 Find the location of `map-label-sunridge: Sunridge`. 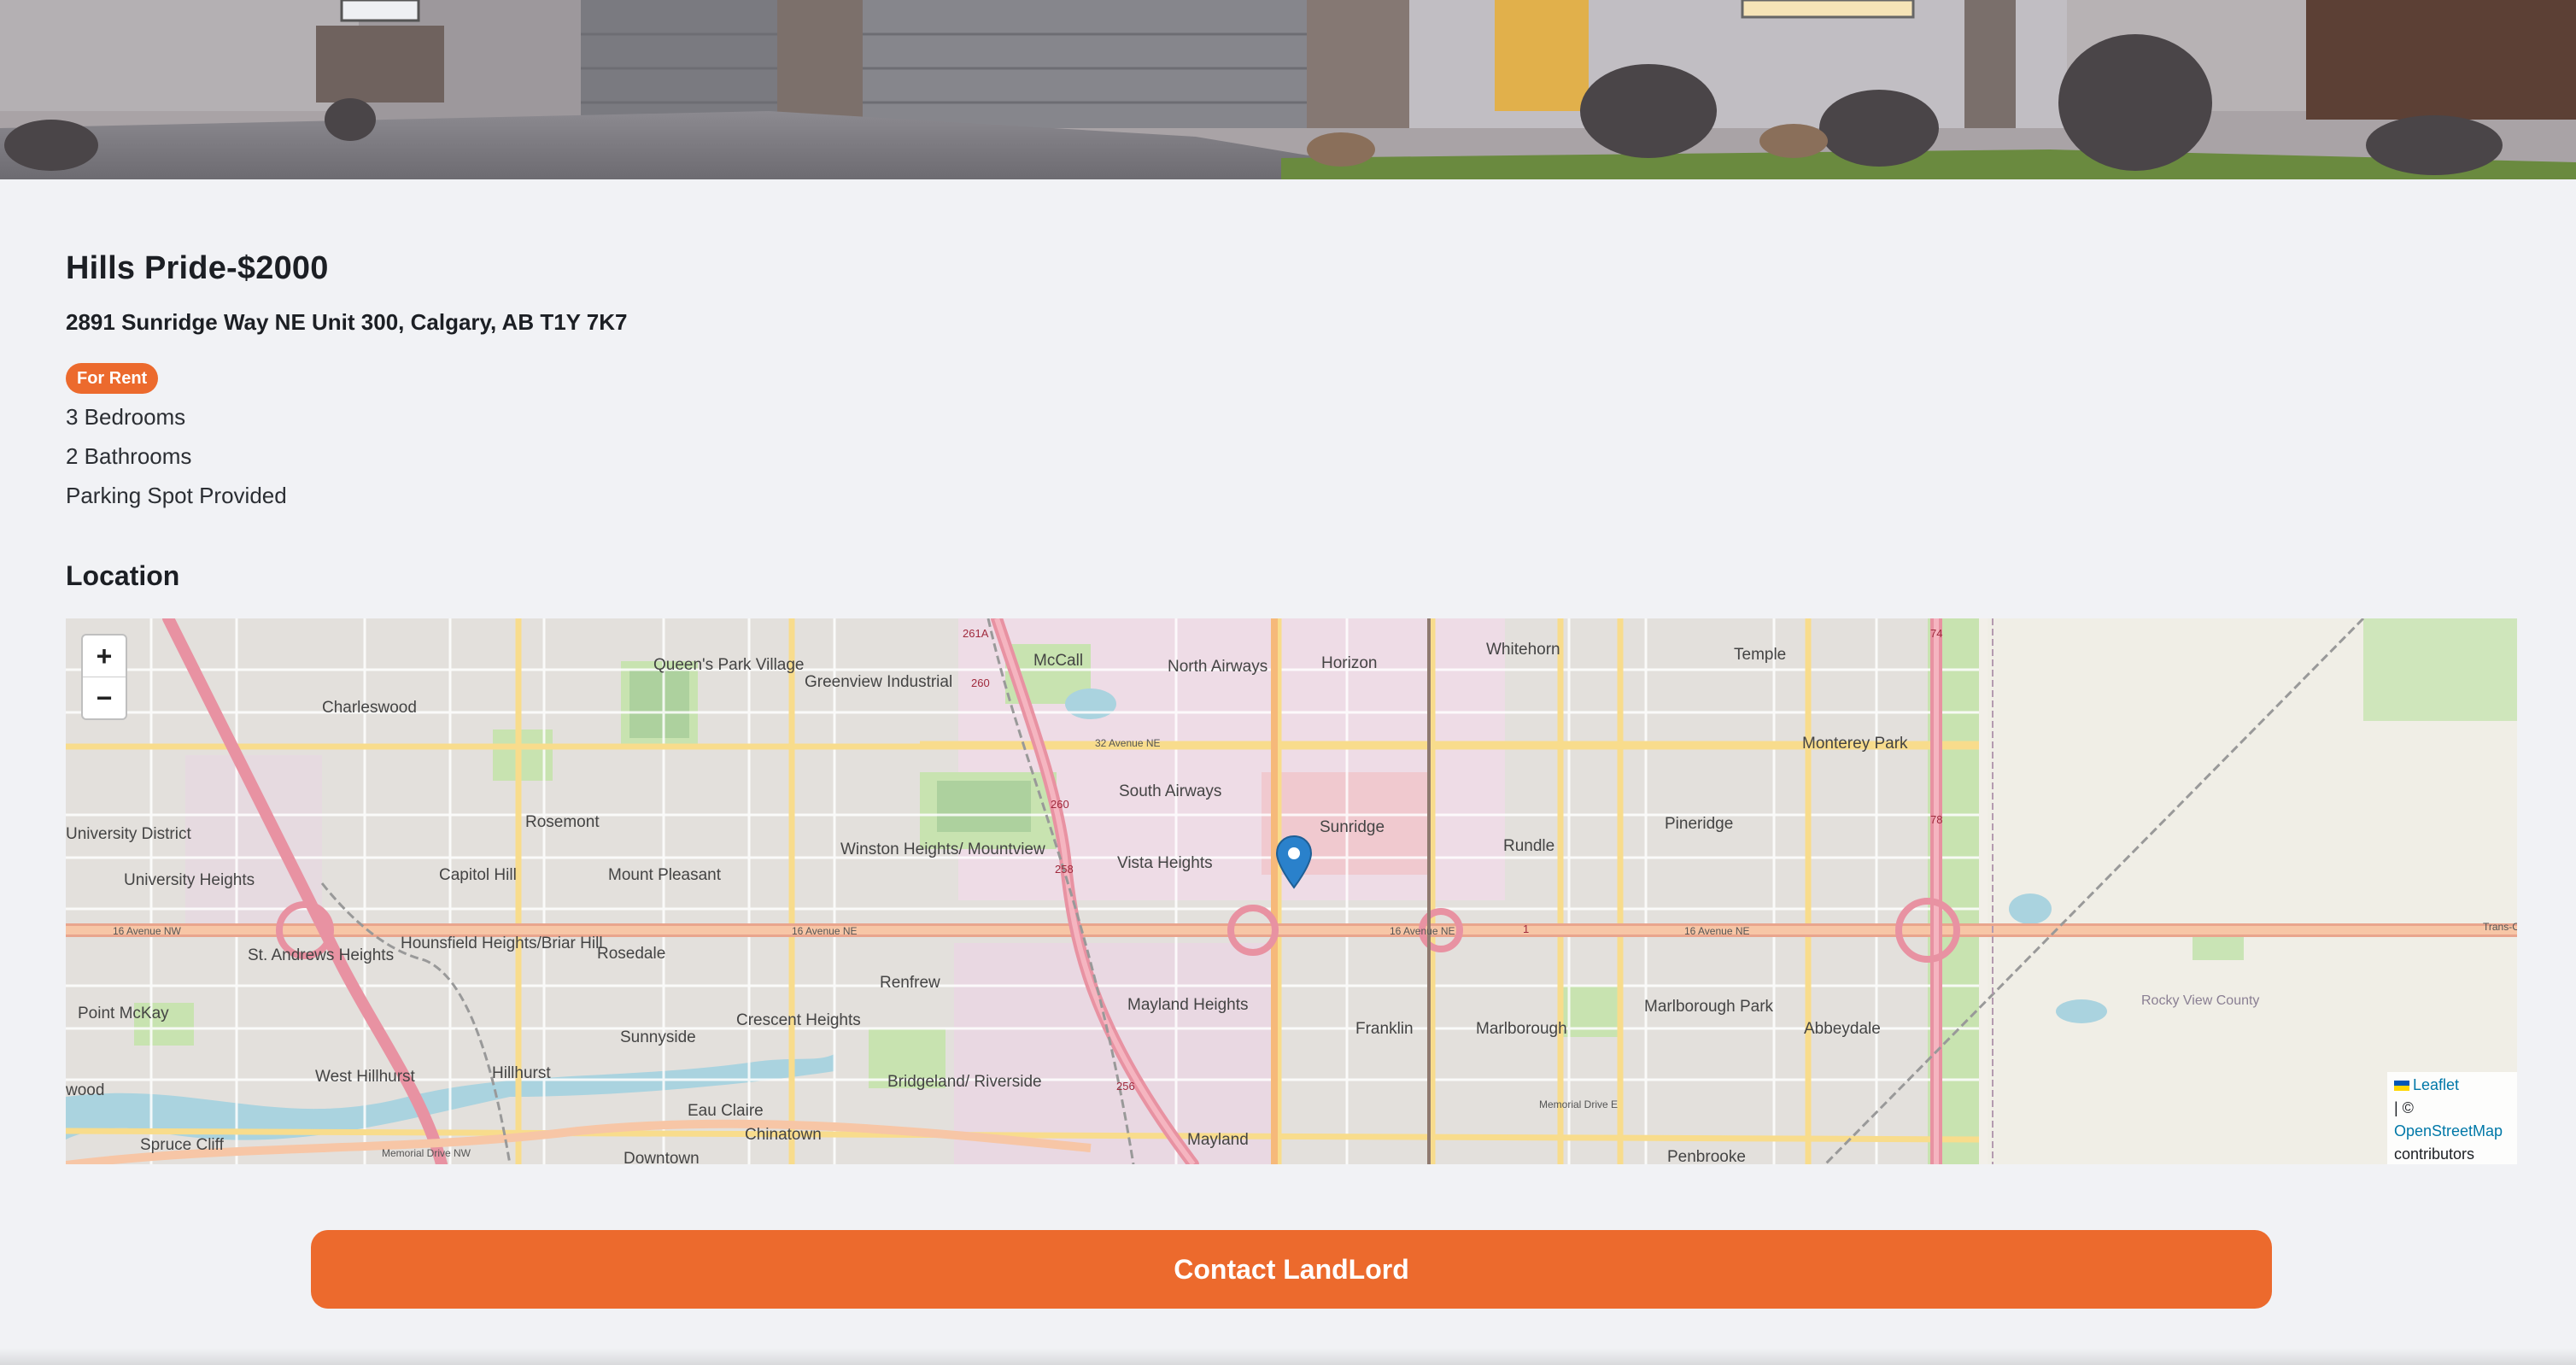

map-label-sunridge: Sunridge is located at coordinates (1352, 827).